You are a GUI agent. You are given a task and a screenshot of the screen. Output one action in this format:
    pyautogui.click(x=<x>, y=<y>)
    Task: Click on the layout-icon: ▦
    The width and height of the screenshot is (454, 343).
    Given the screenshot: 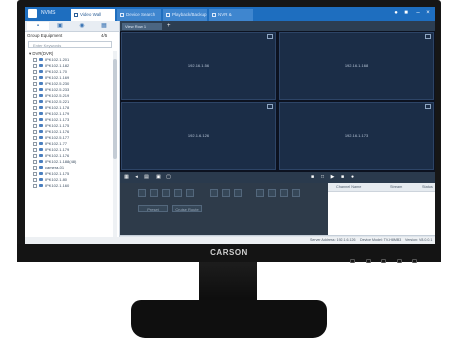 What is the action you would take?
    pyautogui.click(x=126, y=177)
    